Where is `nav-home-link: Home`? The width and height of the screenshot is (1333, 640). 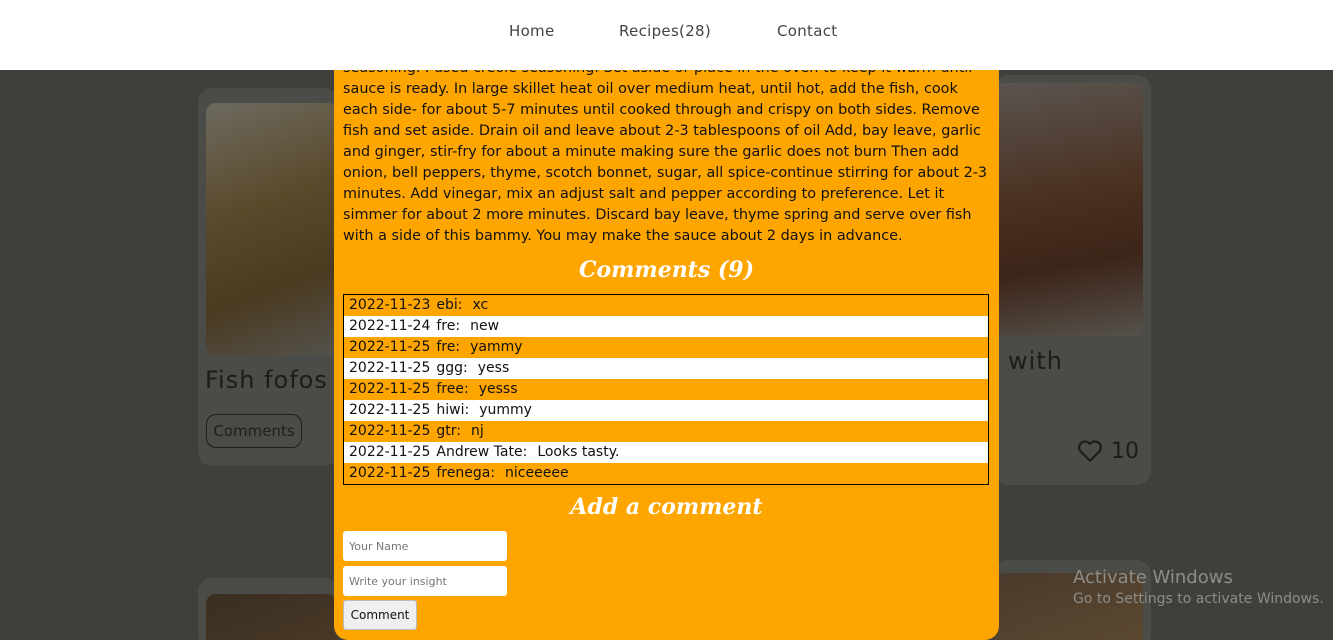
nav-home-link: Home is located at coordinates (532, 31).